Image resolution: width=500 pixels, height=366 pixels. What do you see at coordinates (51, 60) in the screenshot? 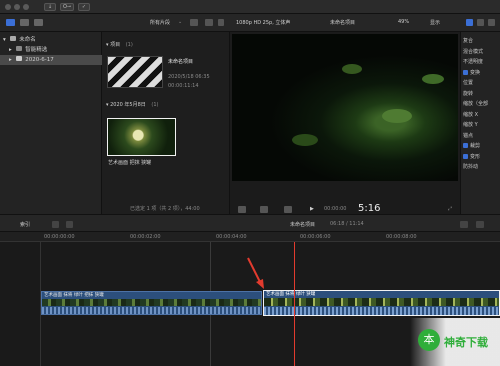
I see `sidebar-item-event: ▸ 2020-6-17` at bounding box center [51, 60].